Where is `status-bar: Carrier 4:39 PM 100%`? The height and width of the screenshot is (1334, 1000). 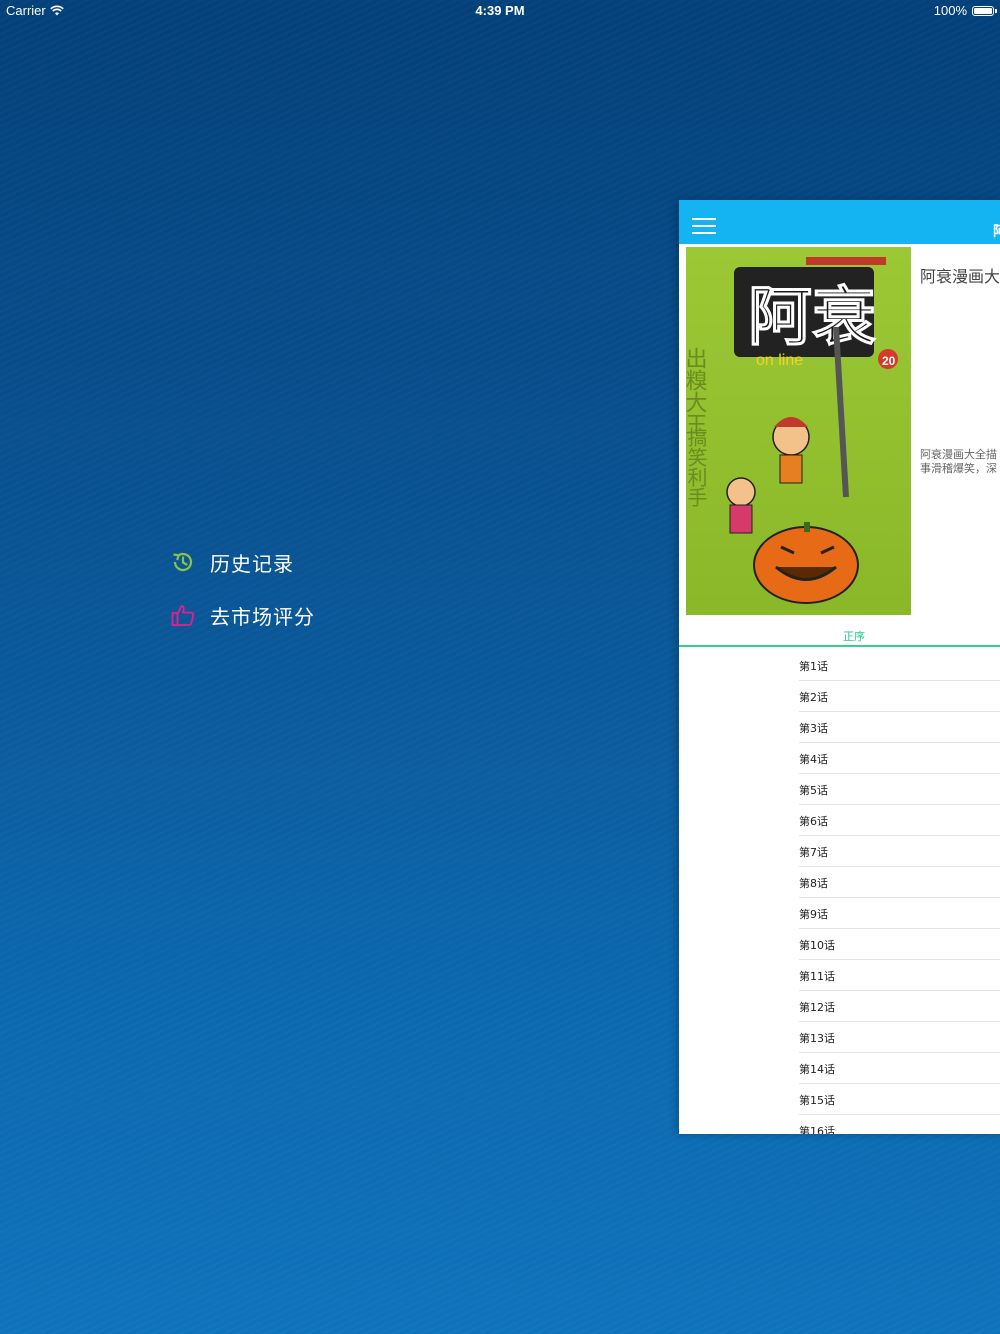
status-bar: Carrier 4:39 PM 100% is located at coordinates (500, 11).